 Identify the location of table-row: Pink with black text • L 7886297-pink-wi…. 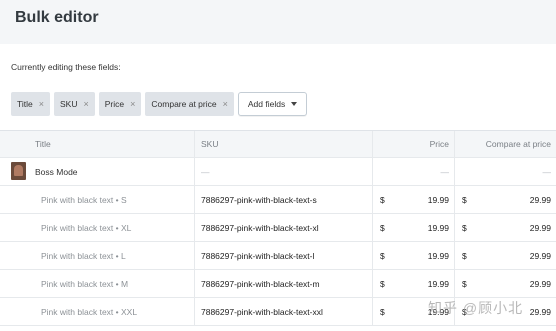
(278, 256).